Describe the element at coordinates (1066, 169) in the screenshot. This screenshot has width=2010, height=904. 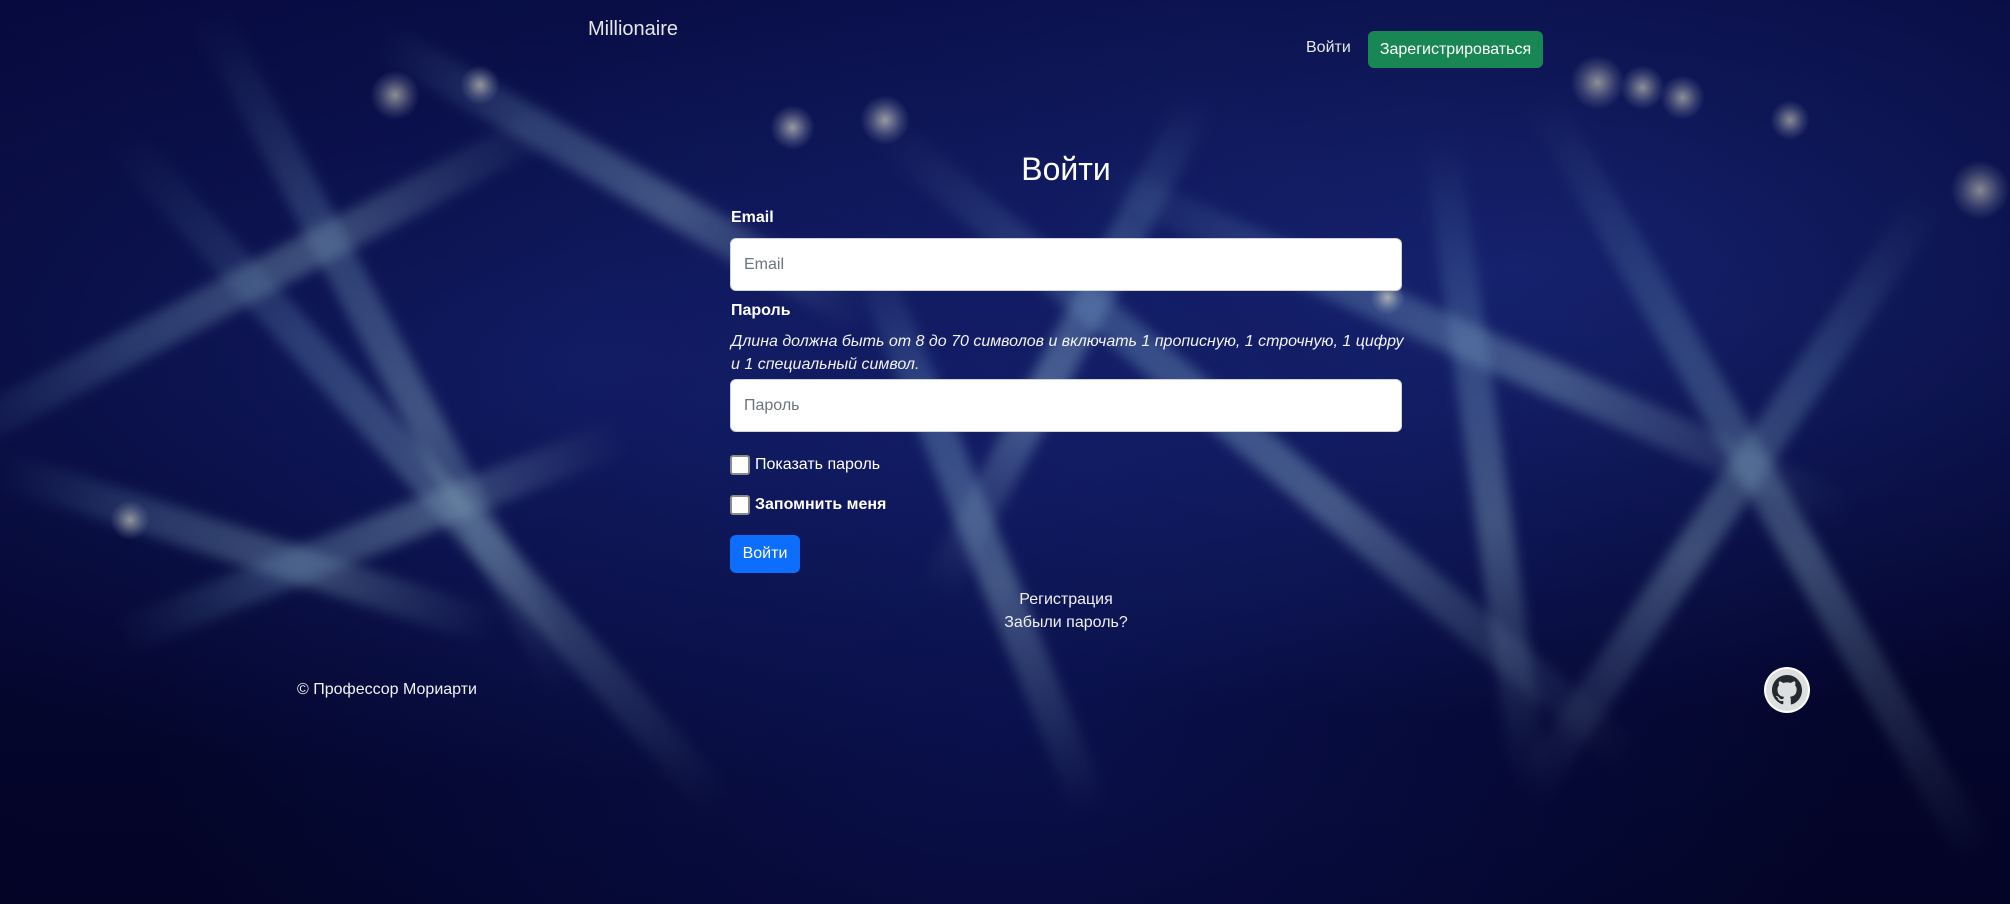
I see `page-title: Войти` at that location.